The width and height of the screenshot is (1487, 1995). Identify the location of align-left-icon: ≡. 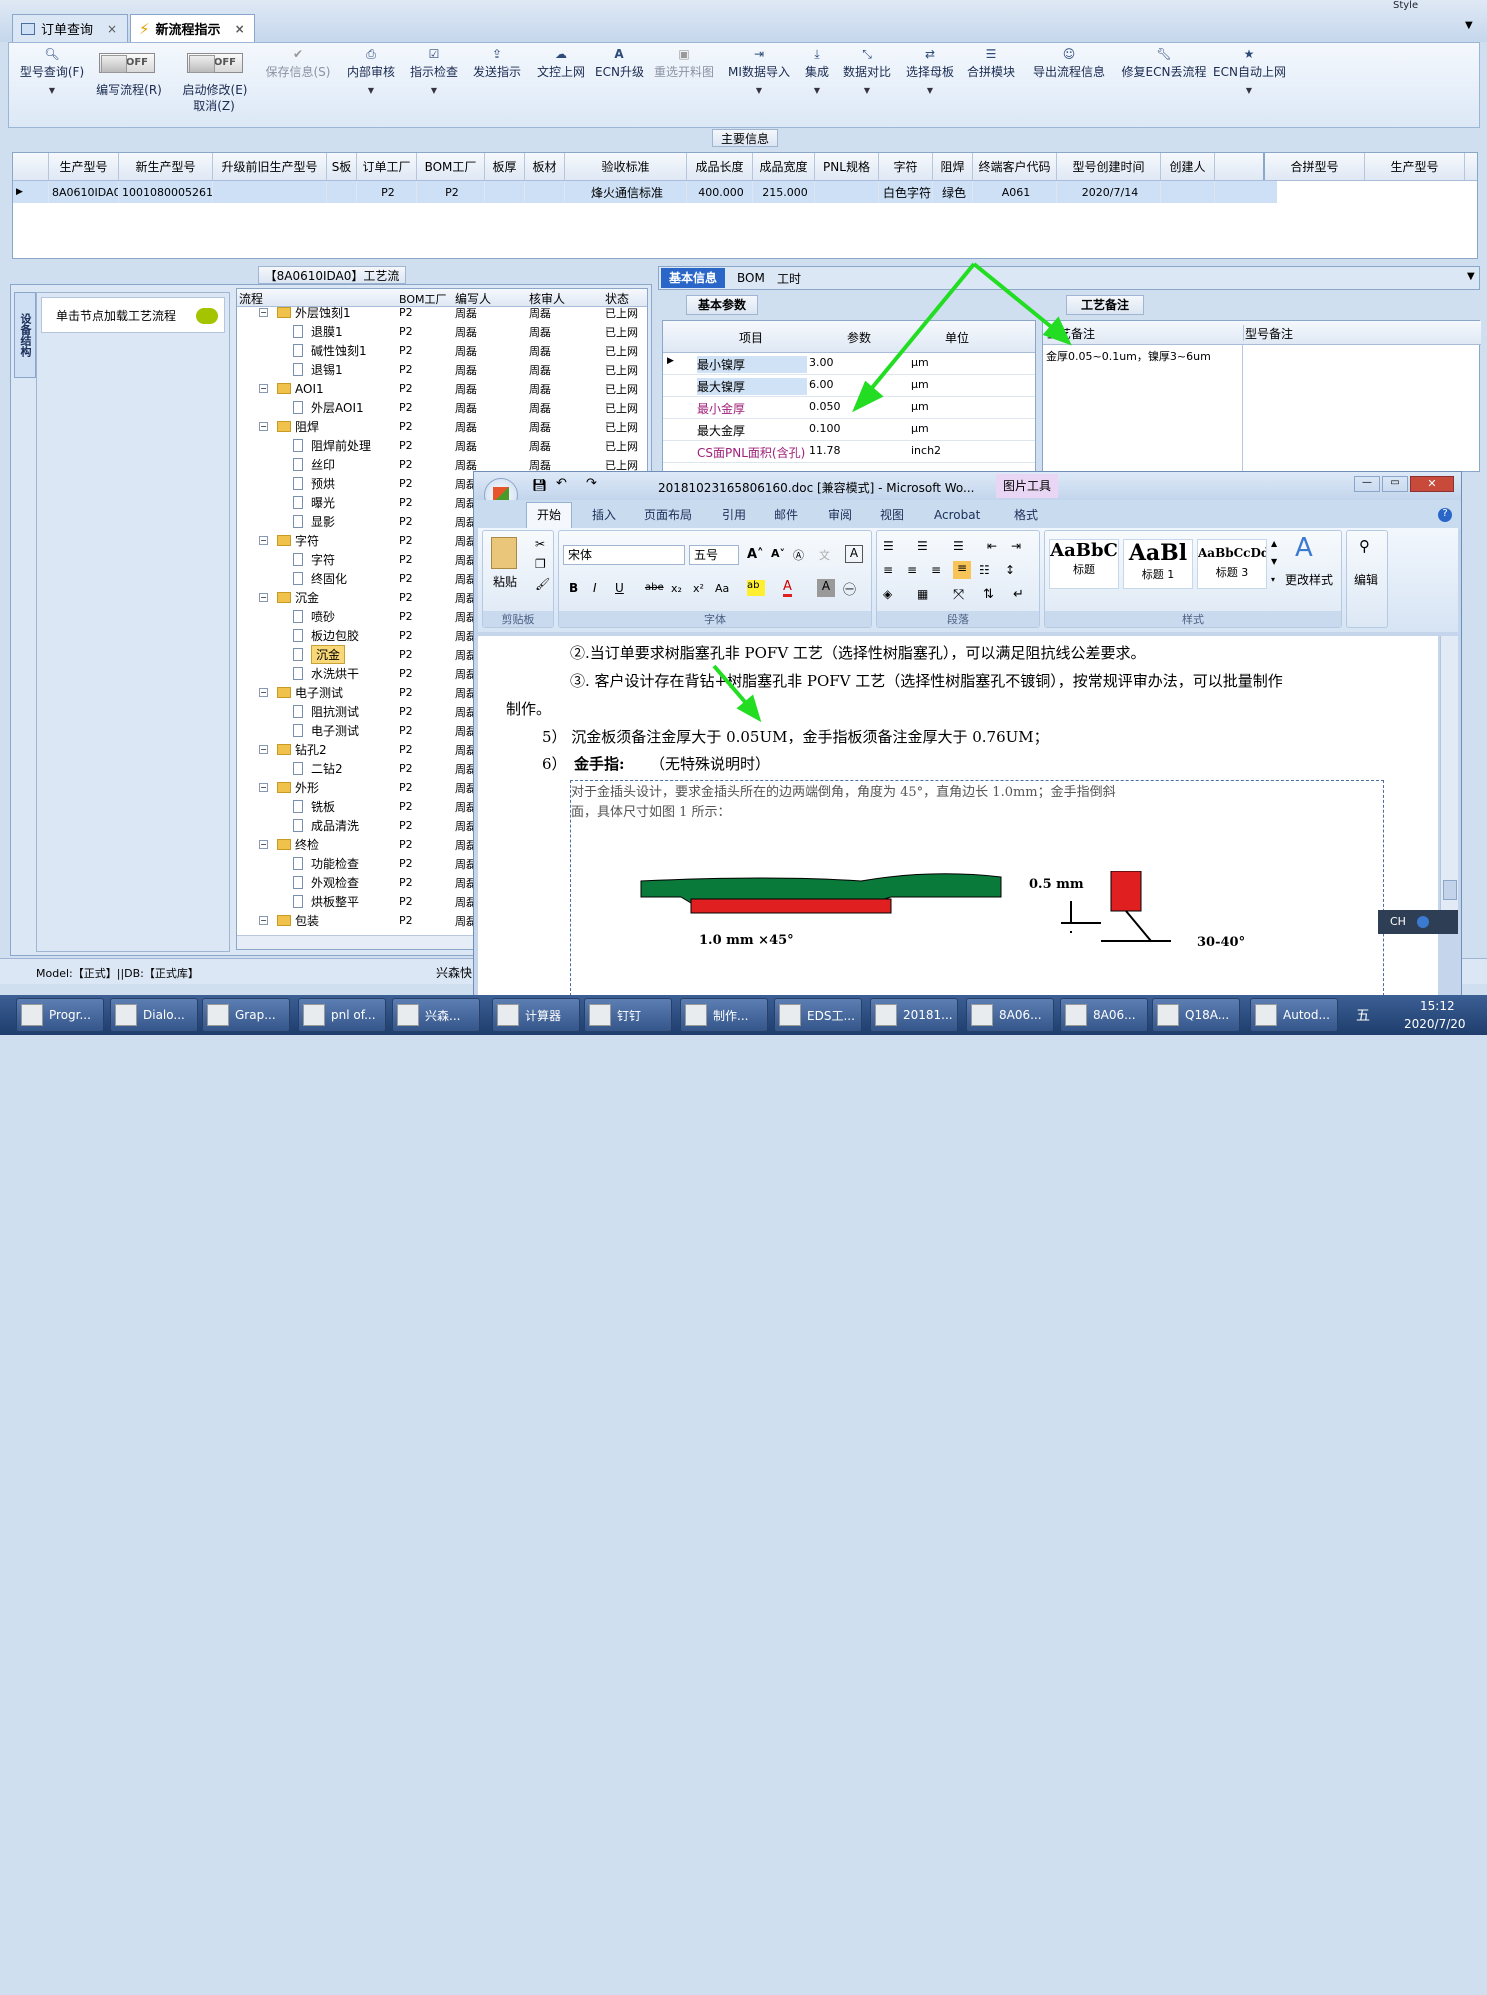
(888, 570).